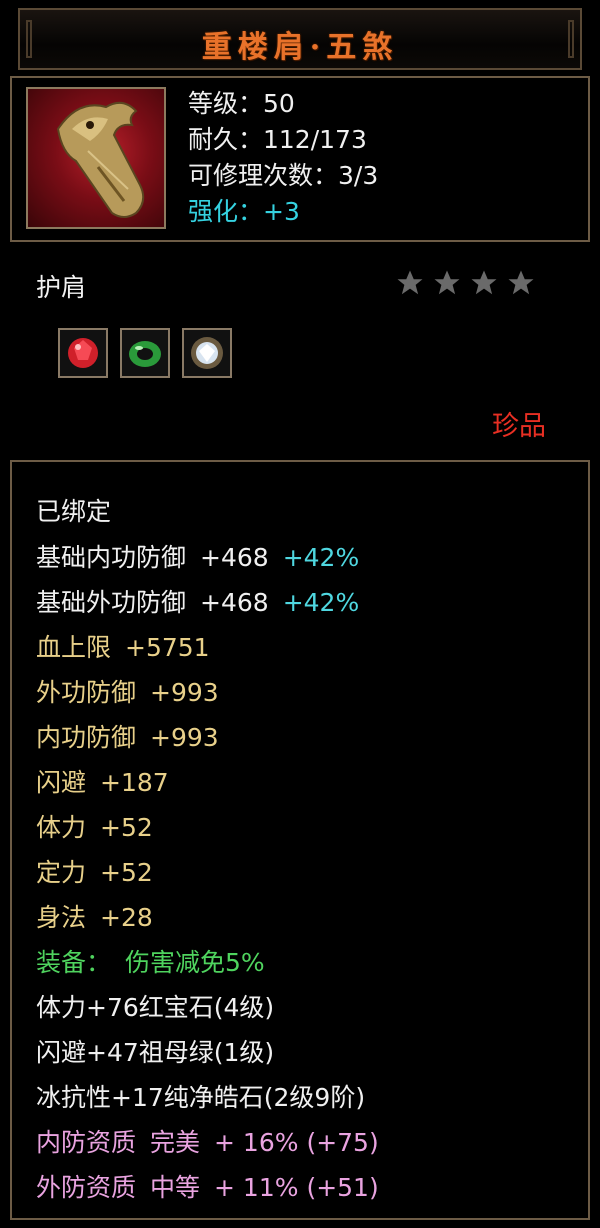 The height and width of the screenshot is (1228, 600). I want to click on gem-slots, so click(145, 353).